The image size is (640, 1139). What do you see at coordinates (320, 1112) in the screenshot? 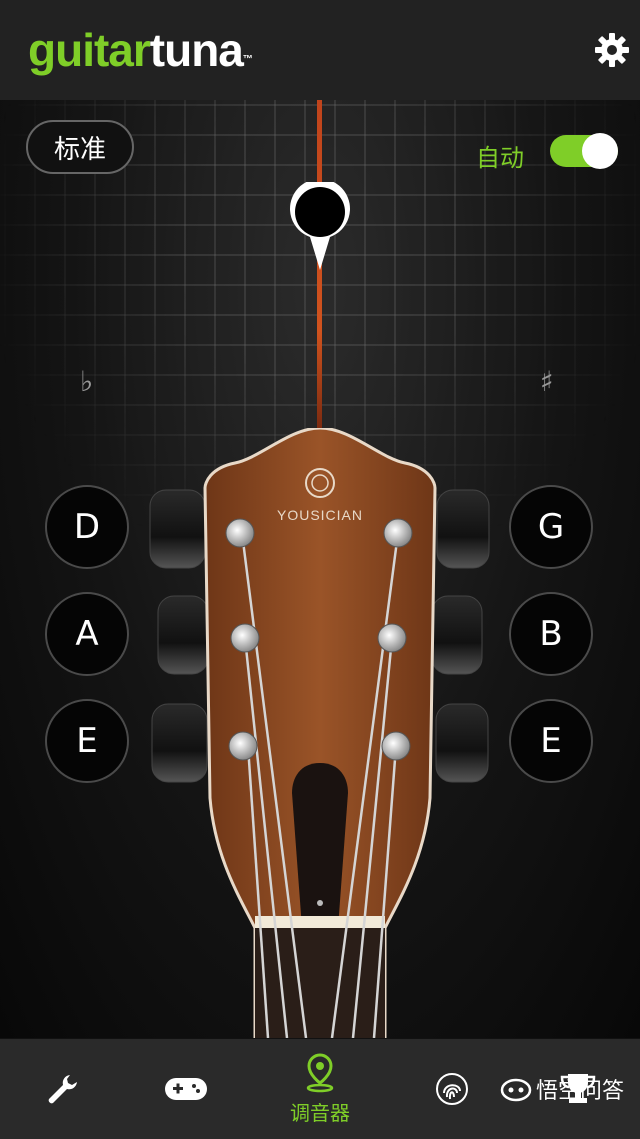
I see `nav-label-tuner: 调音器` at bounding box center [320, 1112].